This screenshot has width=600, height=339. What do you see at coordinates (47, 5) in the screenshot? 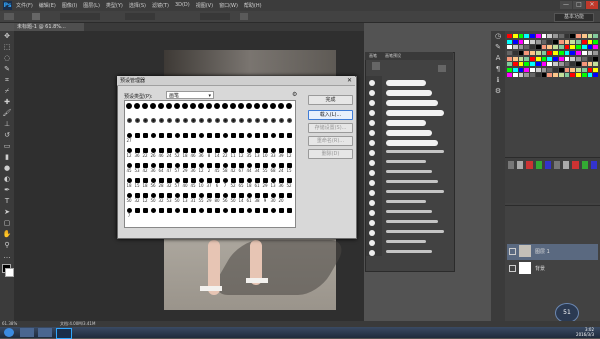
I see `menu-item: 编辑(E)` at bounding box center [47, 5].